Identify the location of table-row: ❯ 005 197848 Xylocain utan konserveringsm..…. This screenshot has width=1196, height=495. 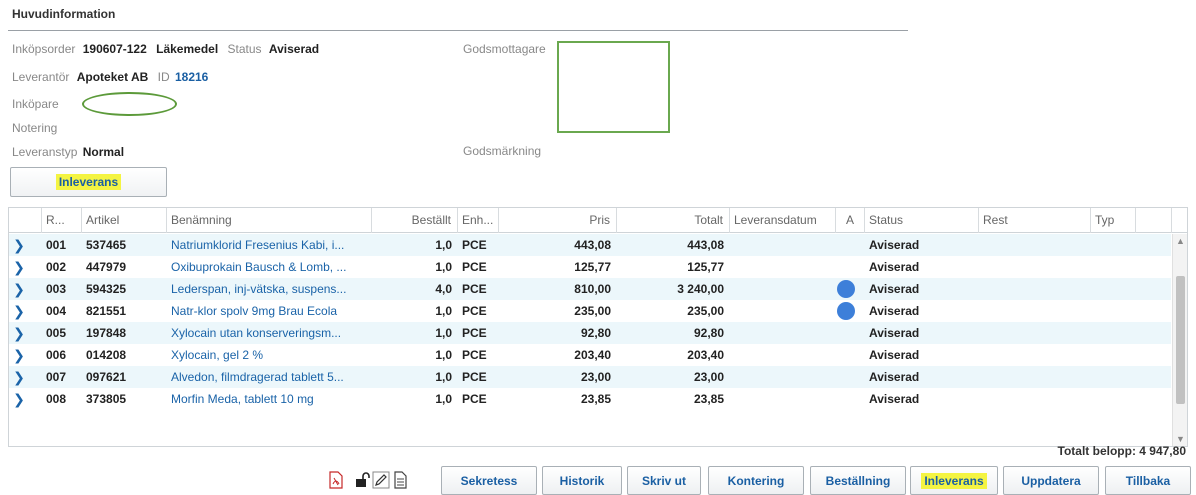
(590, 333).